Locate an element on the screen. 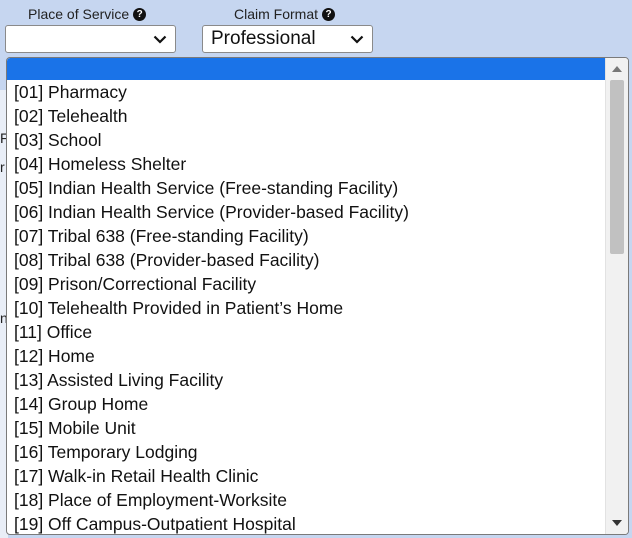 This screenshot has height=538, width=632. claim-format-label-text: Claim Format is located at coordinates (276, 14).